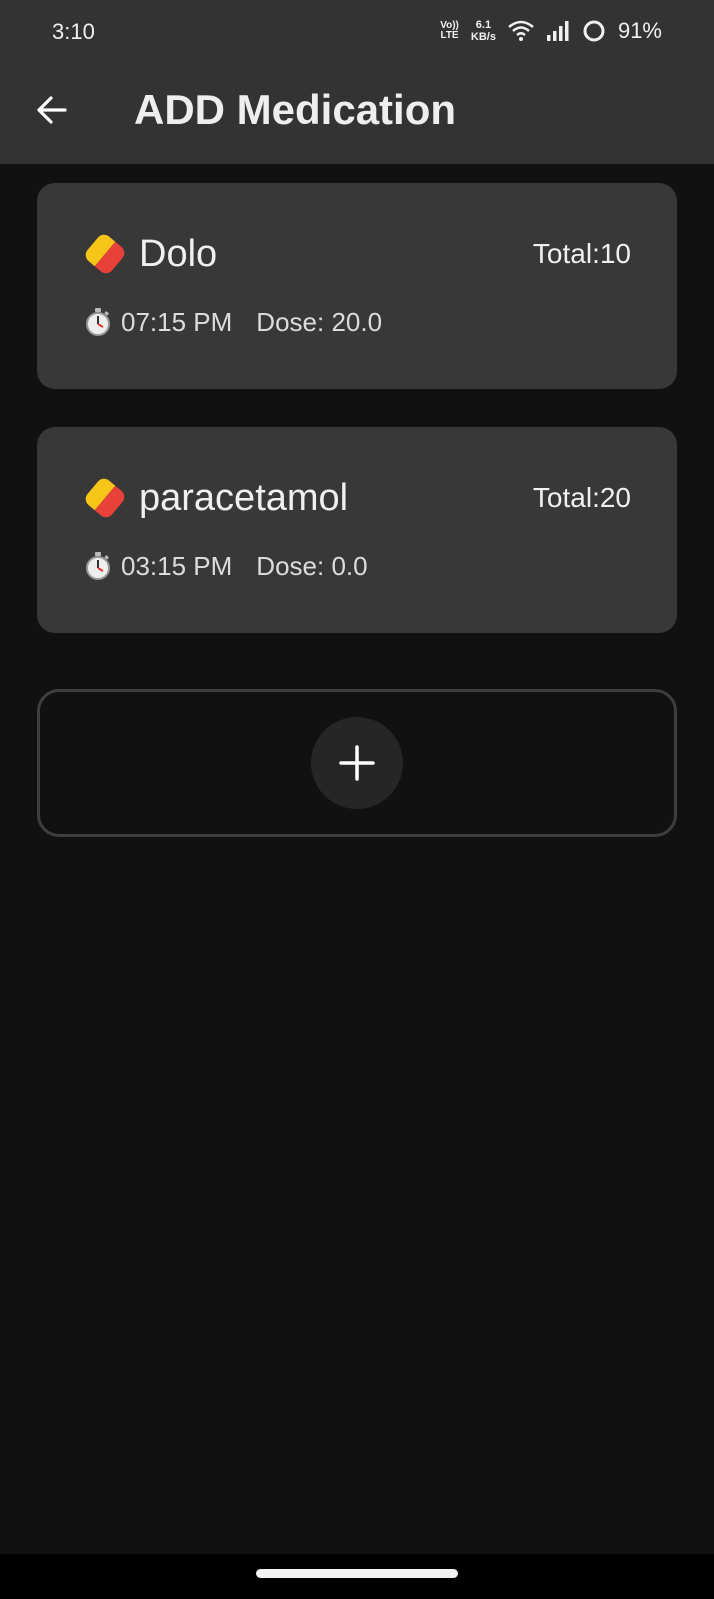 Image resolution: width=714 pixels, height=1599 pixels. What do you see at coordinates (244, 497) in the screenshot?
I see `medication-name: paracetamol` at bounding box center [244, 497].